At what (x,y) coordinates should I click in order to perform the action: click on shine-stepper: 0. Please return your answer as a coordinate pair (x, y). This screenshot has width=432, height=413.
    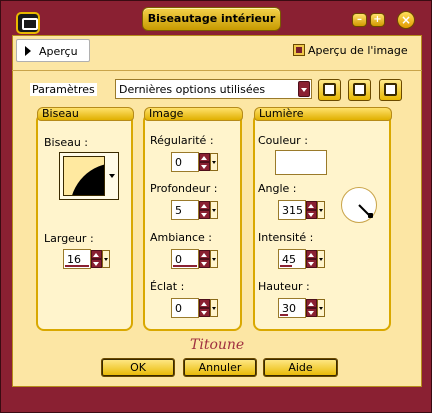
    Looking at the image, I should click on (194, 308).